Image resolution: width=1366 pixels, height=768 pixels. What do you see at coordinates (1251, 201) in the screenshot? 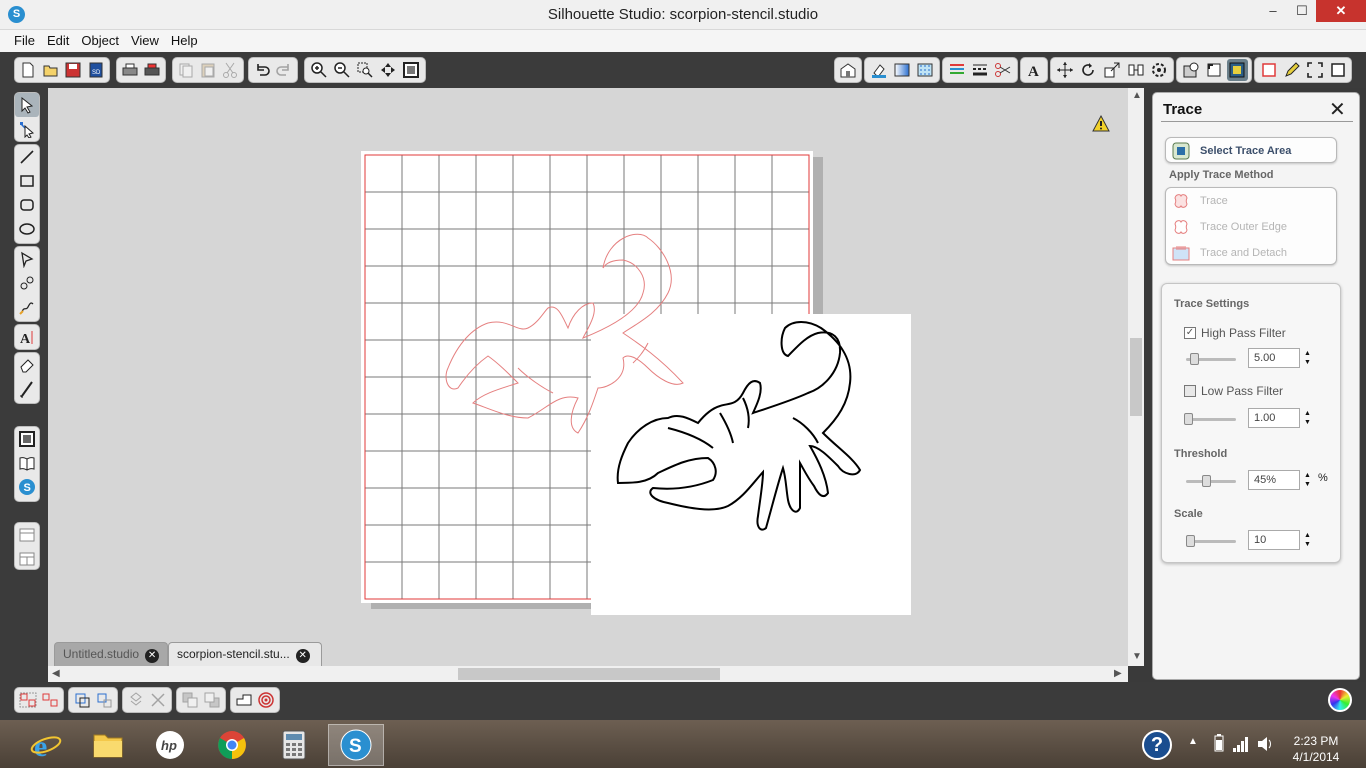
I see `trace-button: Trace` at bounding box center [1251, 201].